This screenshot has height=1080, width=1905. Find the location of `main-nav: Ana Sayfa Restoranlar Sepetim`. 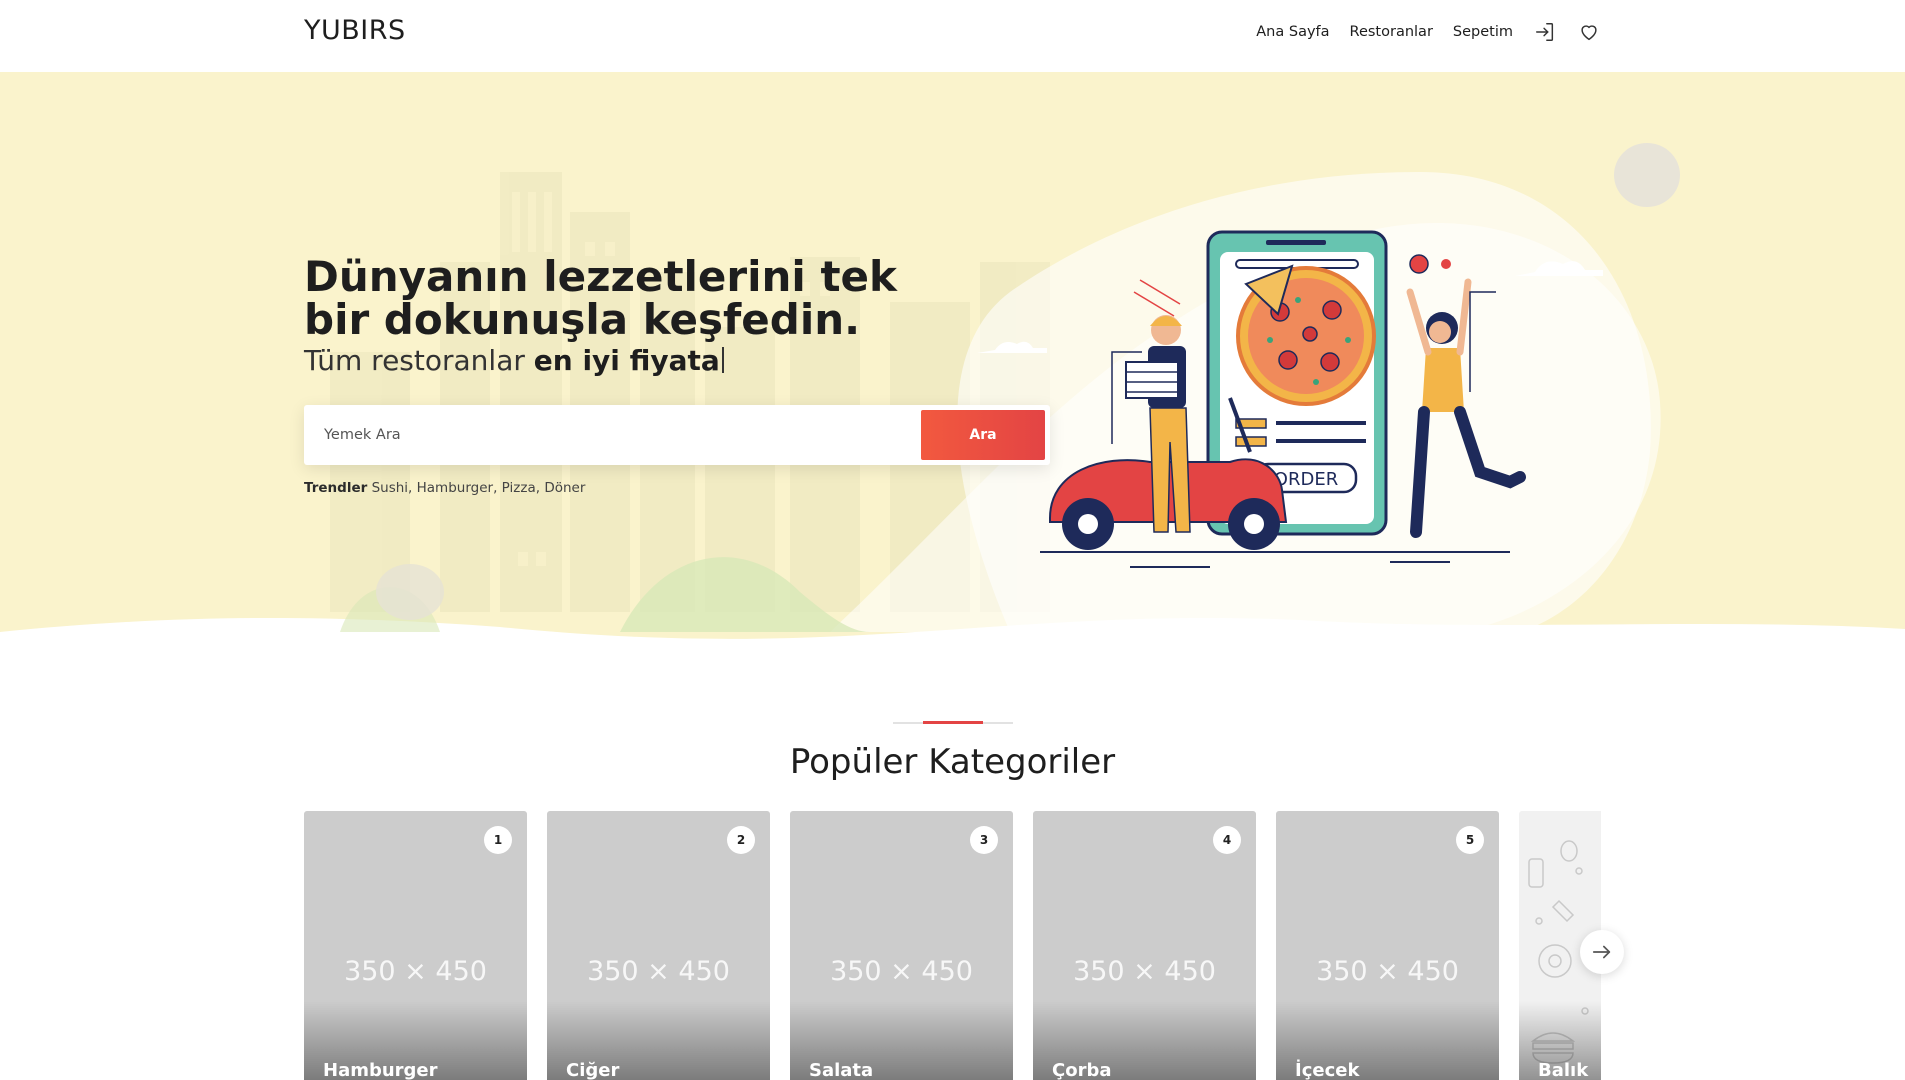

main-nav: Ana Sayfa Restoranlar Sepetim is located at coordinates (1428, 32).